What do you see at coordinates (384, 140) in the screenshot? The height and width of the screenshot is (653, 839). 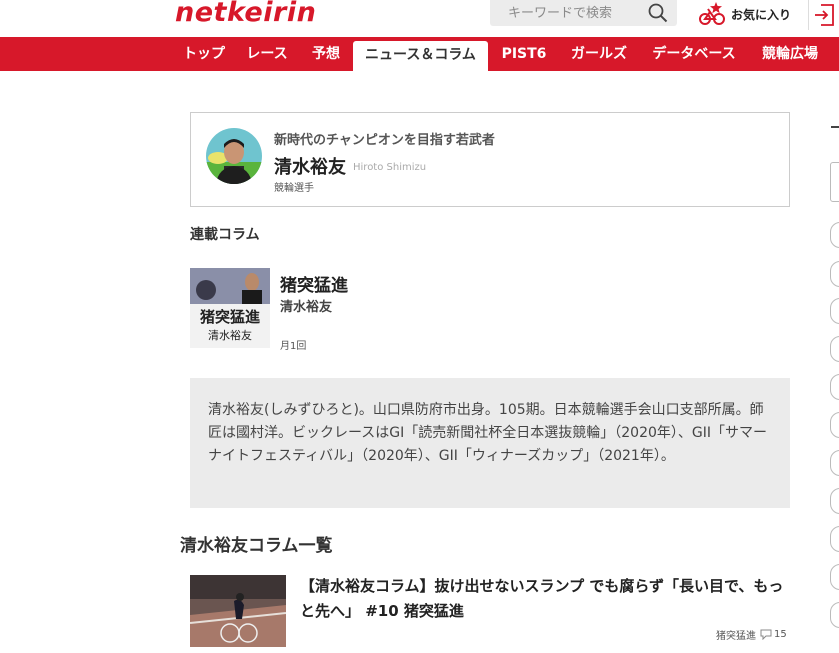 I see `profile-tagline: 新時代のチャンピオンを目指す若武者` at bounding box center [384, 140].